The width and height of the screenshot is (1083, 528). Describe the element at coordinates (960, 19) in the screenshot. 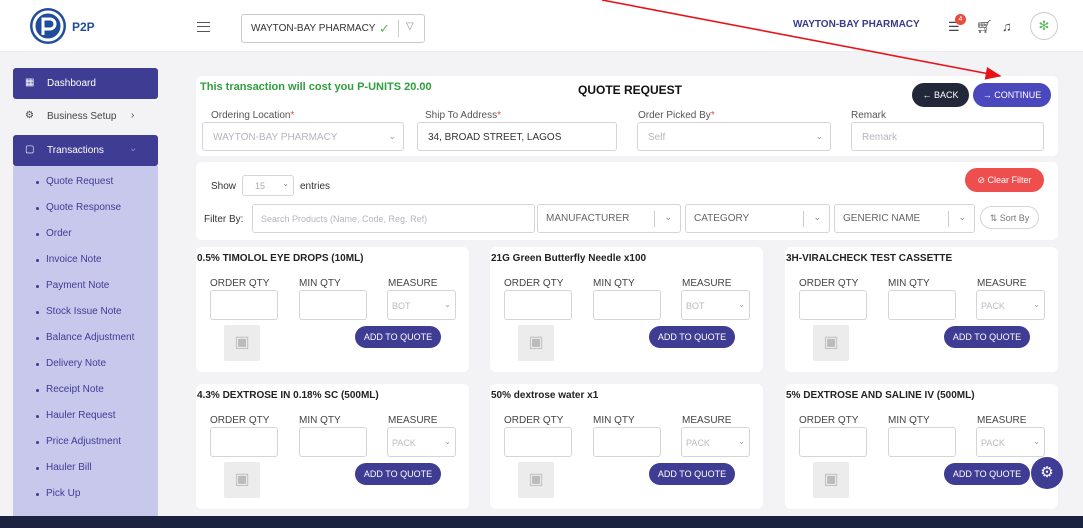

I see `notification-badge: 4` at that location.